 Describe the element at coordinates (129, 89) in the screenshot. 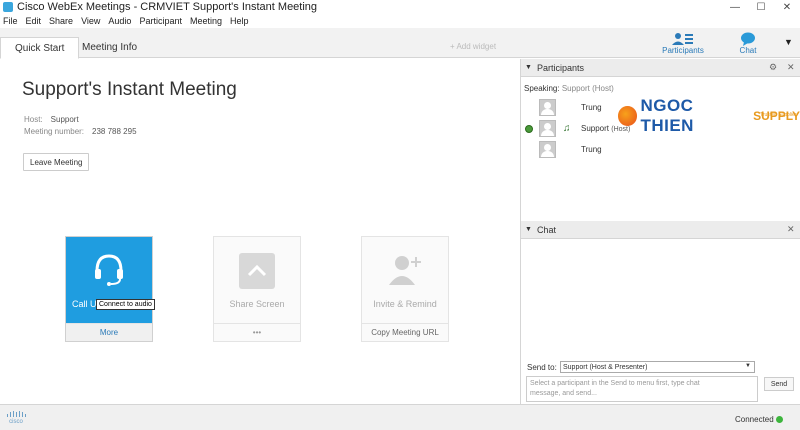

I see `meeting-title: Support's Instant Meeting` at that location.